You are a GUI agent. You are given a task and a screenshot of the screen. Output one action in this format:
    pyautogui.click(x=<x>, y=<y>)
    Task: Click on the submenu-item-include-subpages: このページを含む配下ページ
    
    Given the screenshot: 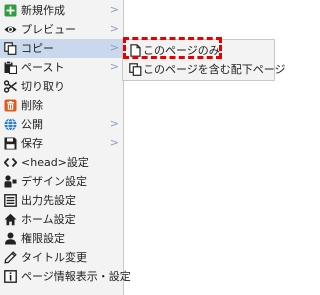 What is the action you would take?
    pyautogui.click(x=204, y=69)
    